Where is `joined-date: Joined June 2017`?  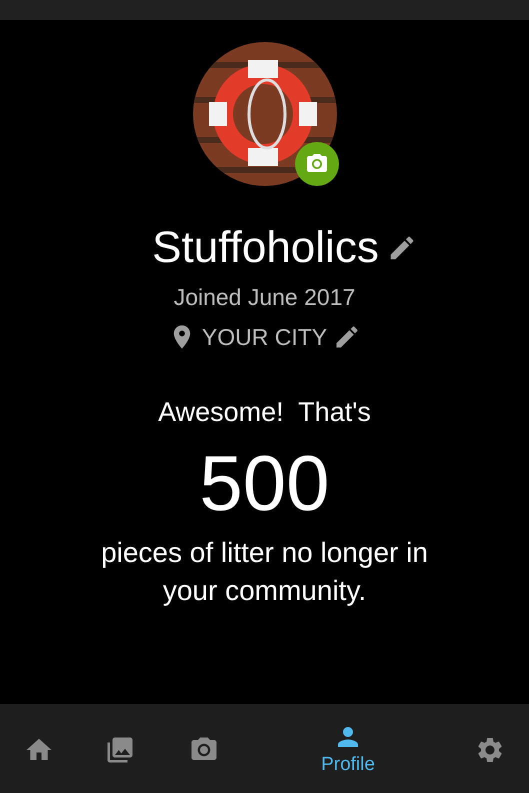
joined-date: Joined June 2017 is located at coordinates (265, 297).